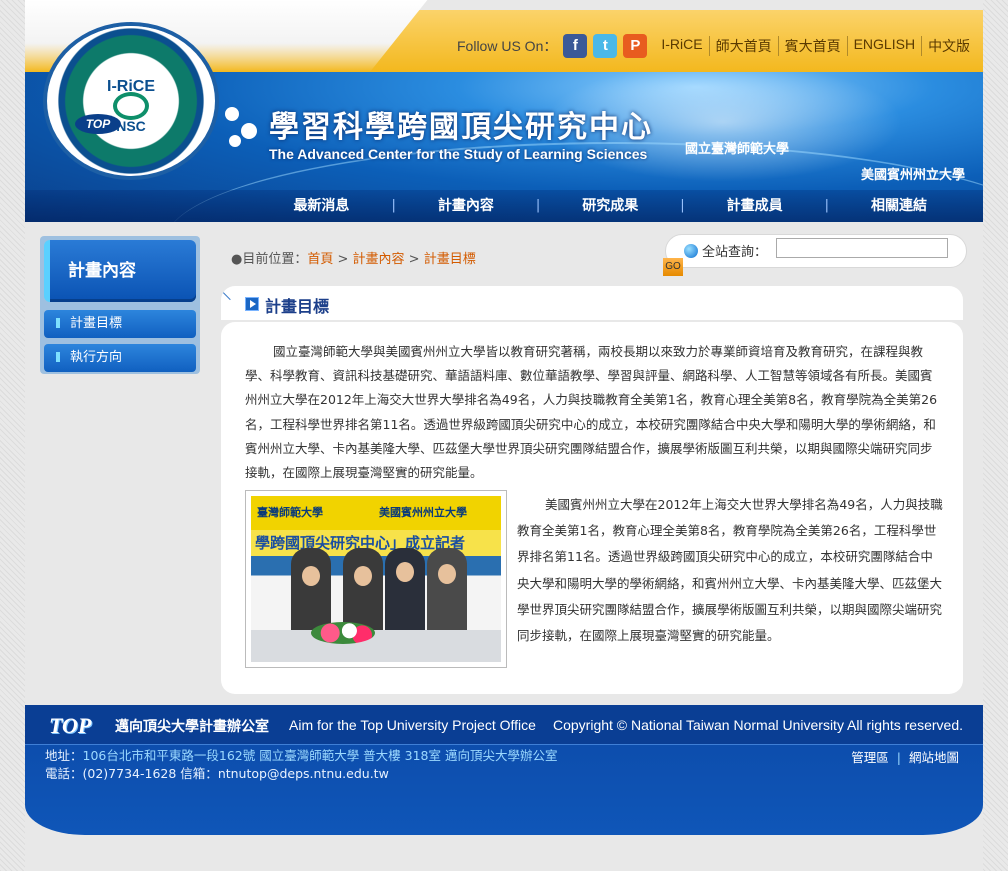  I want to click on nav-members: 計畫成員, so click(755, 206).